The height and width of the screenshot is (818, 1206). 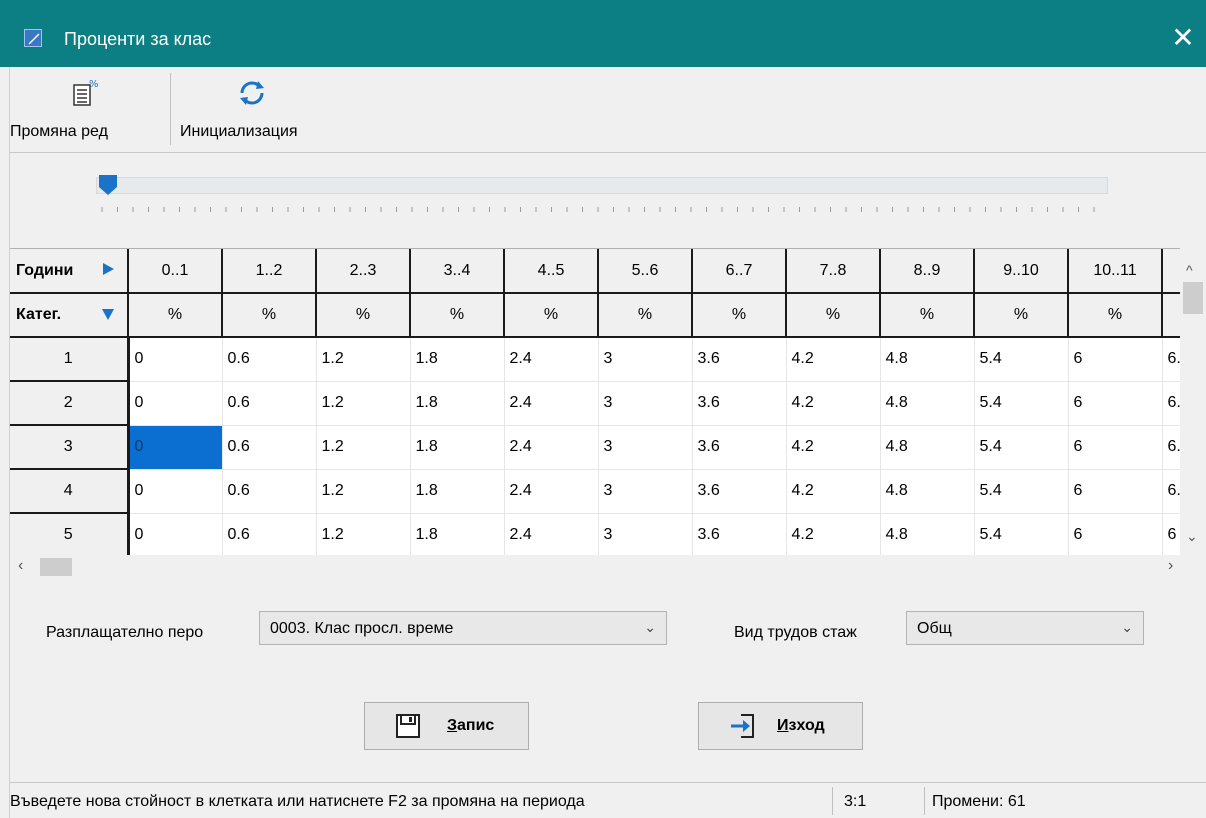 I want to click on status-divider, so click(x=924, y=801).